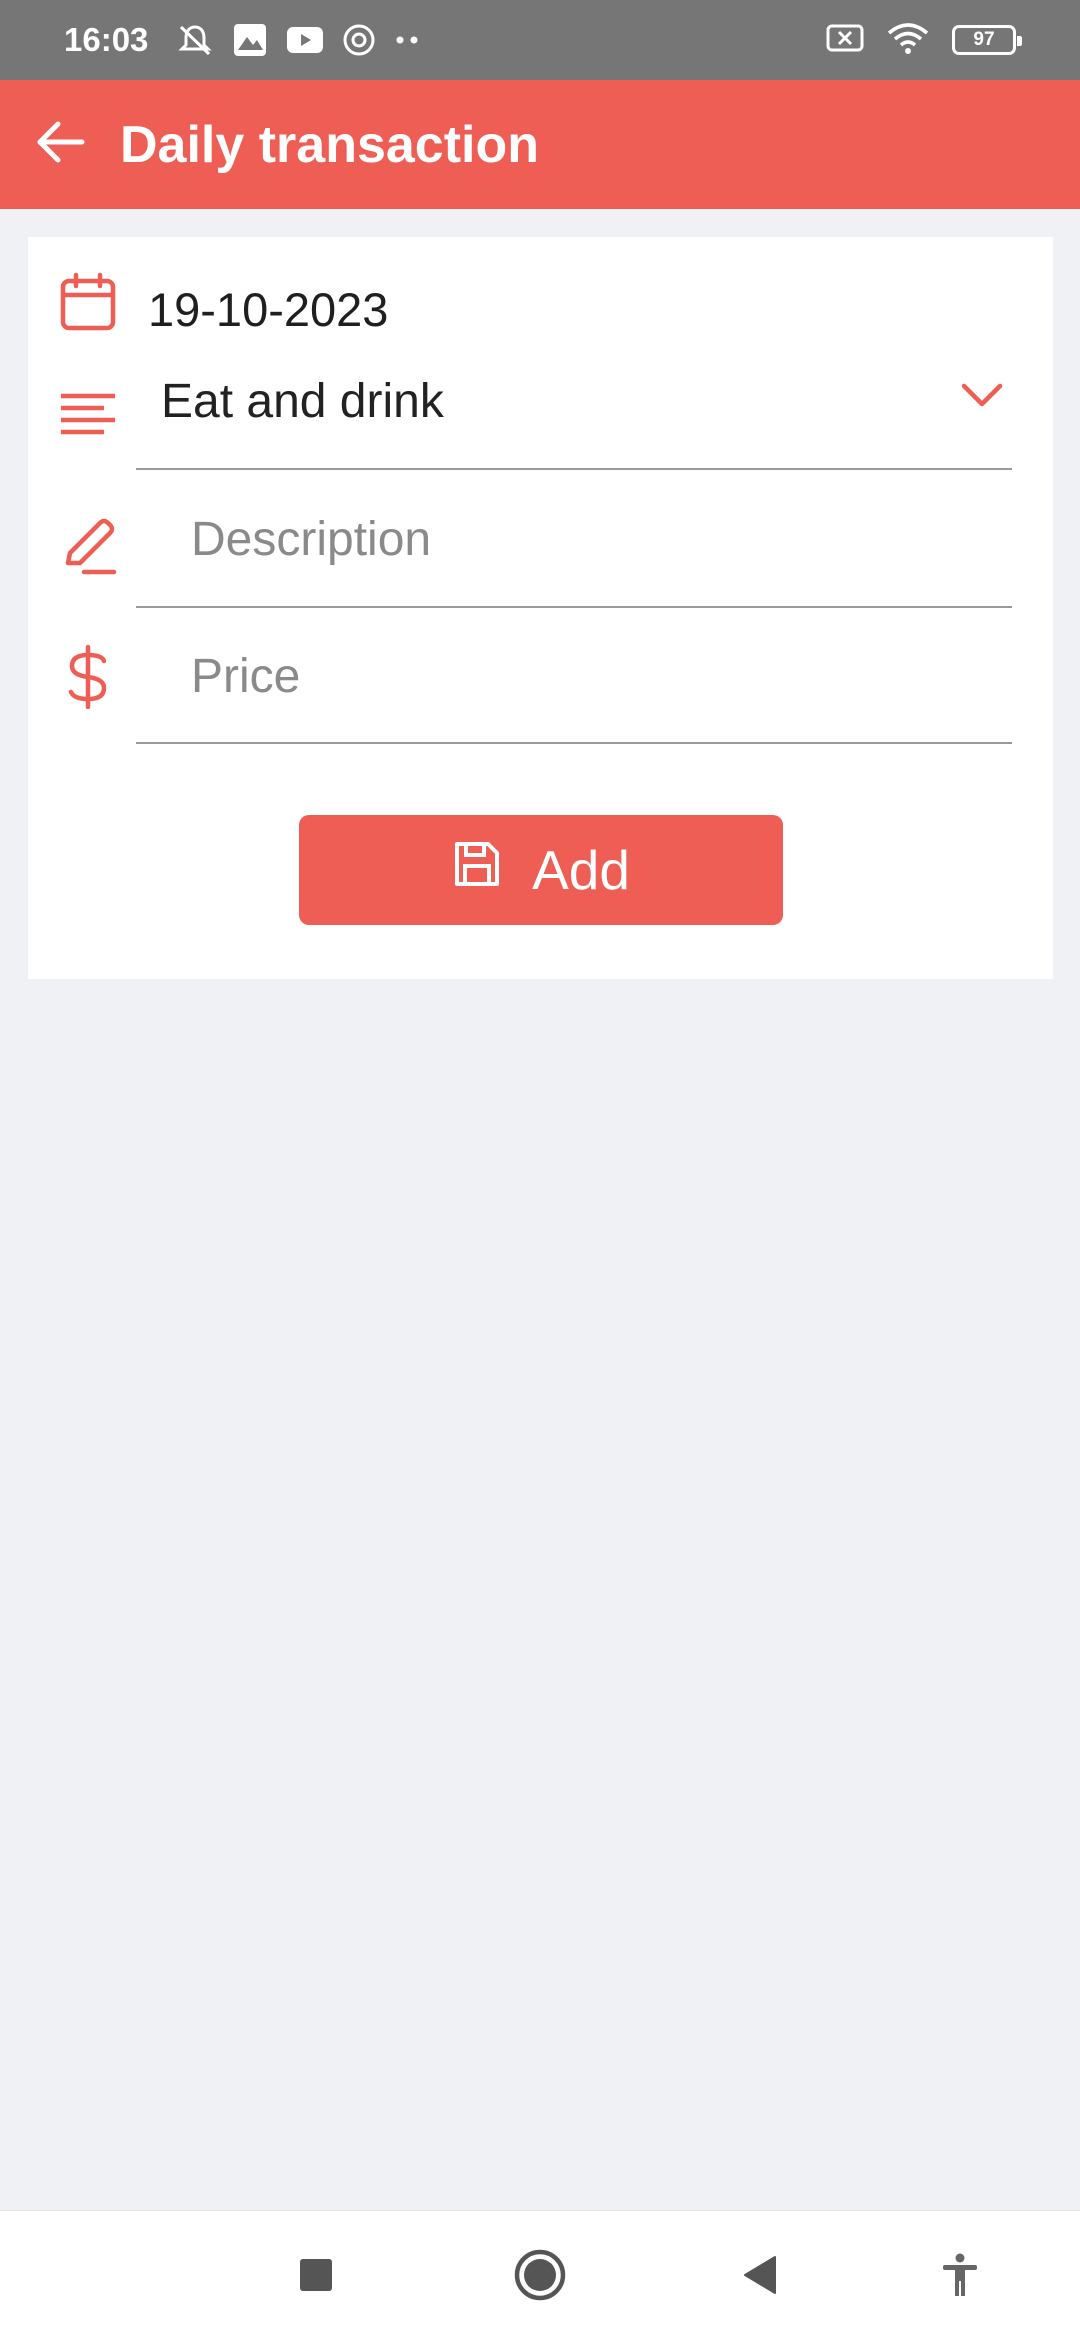  What do you see at coordinates (540, 40) in the screenshot?
I see `status-bar: 16:03 97` at bounding box center [540, 40].